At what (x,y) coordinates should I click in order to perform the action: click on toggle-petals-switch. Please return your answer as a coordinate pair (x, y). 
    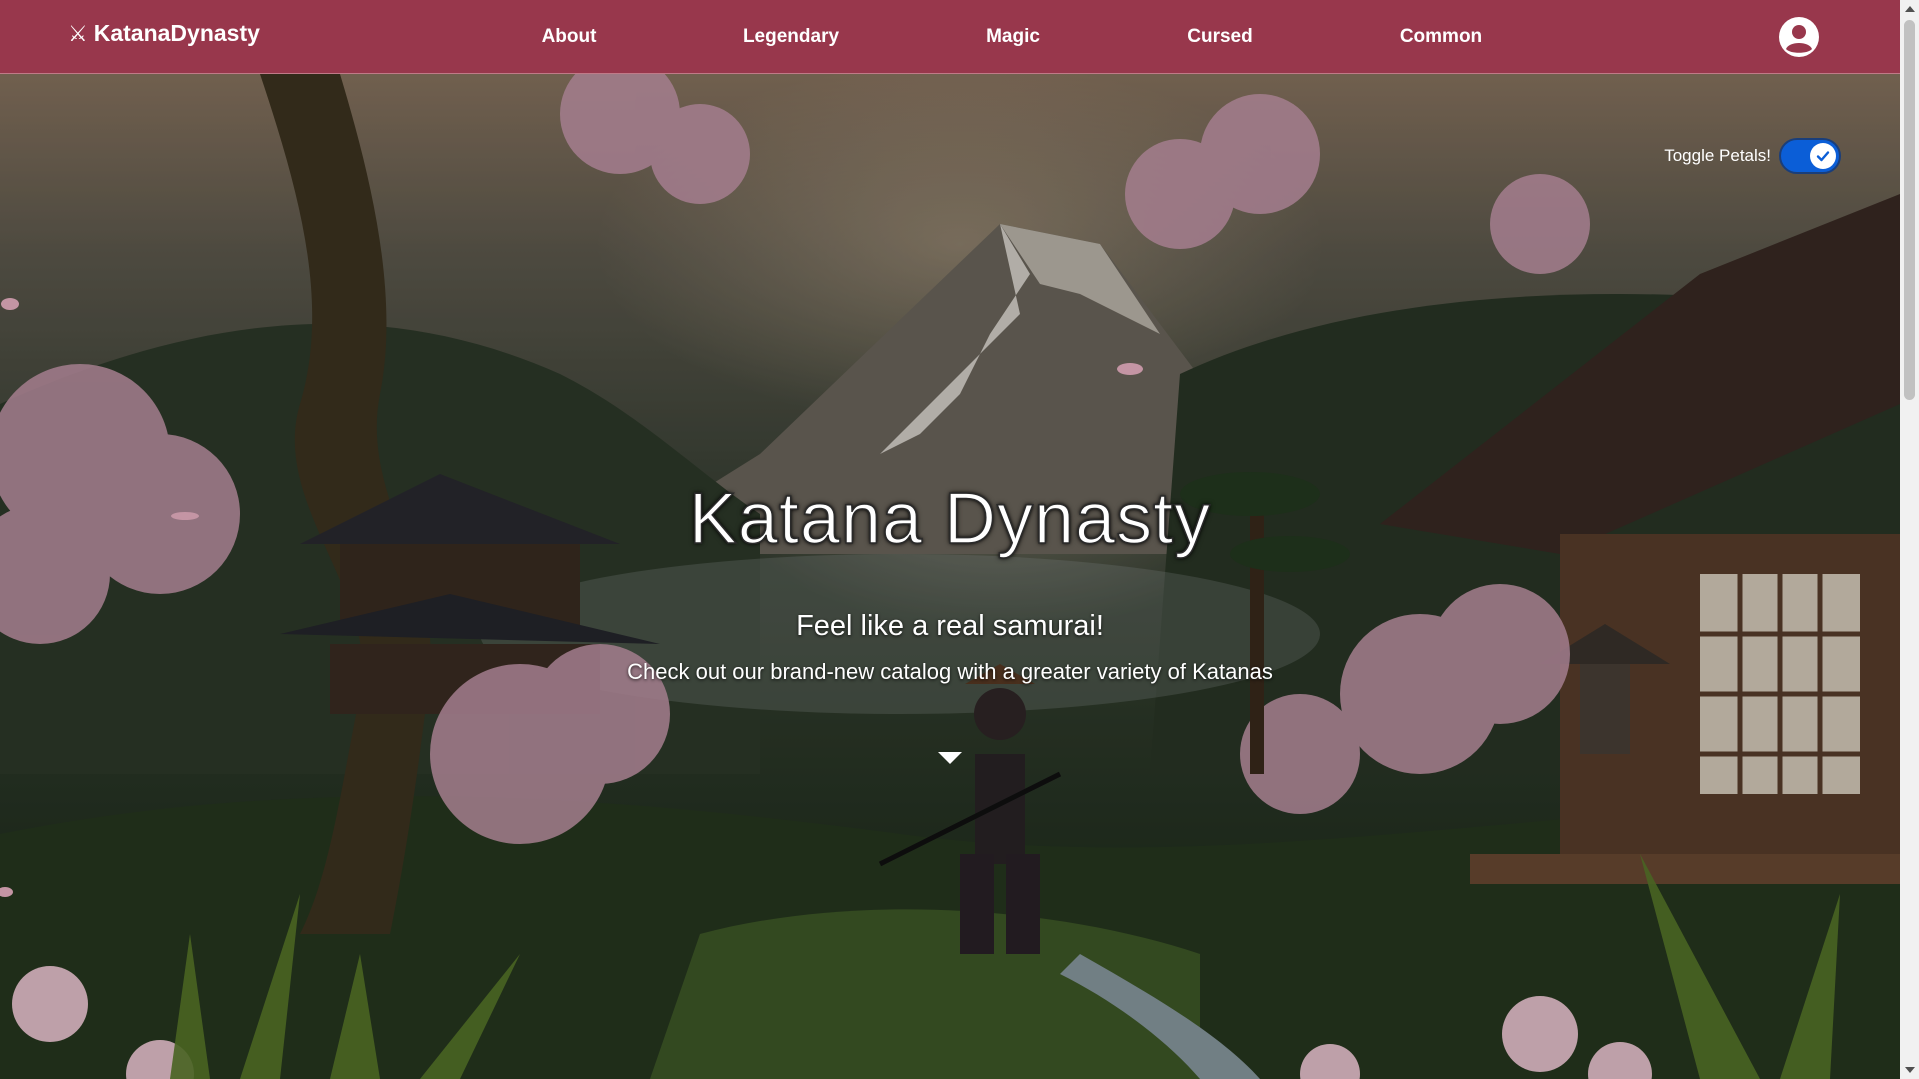
    Looking at the image, I should click on (1810, 156).